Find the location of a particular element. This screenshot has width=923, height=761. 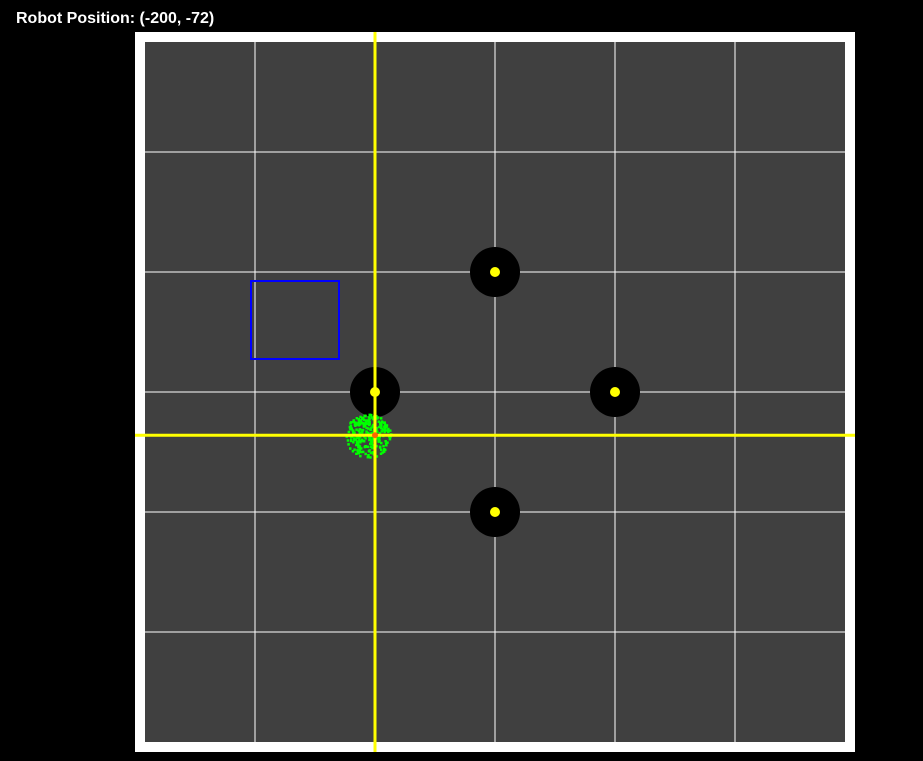

landmark-south is located at coordinates (495, 512).